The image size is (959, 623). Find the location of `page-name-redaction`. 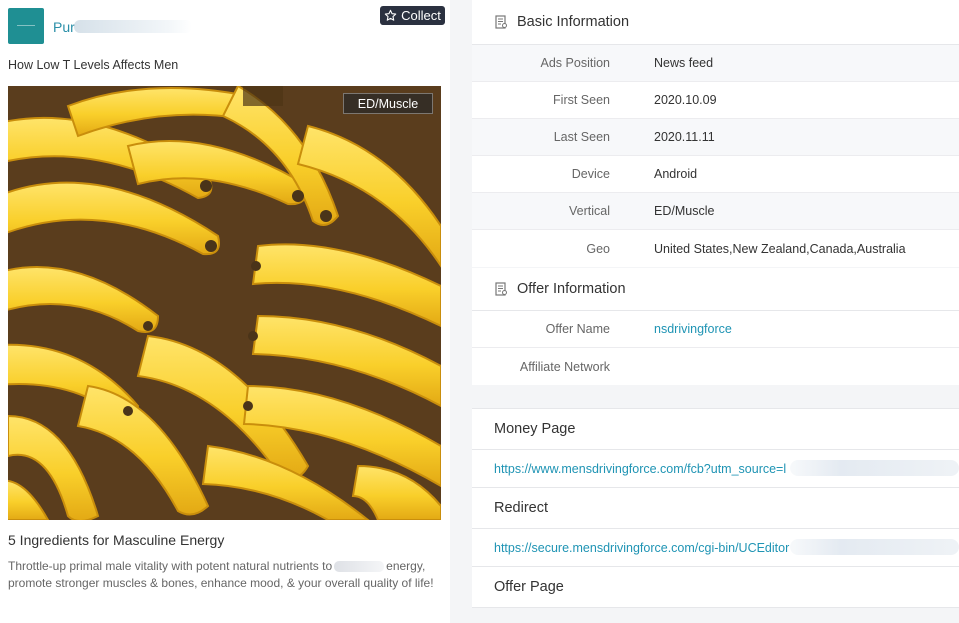

page-name-redaction is located at coordinates (133, 26).